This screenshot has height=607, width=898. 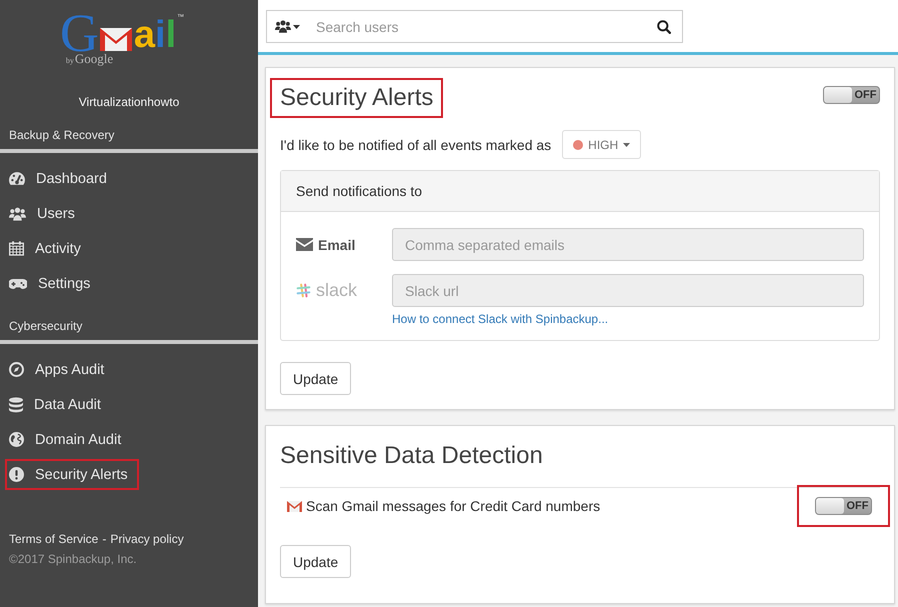 I want to click on hash-icon, so click(x=303, y=290).